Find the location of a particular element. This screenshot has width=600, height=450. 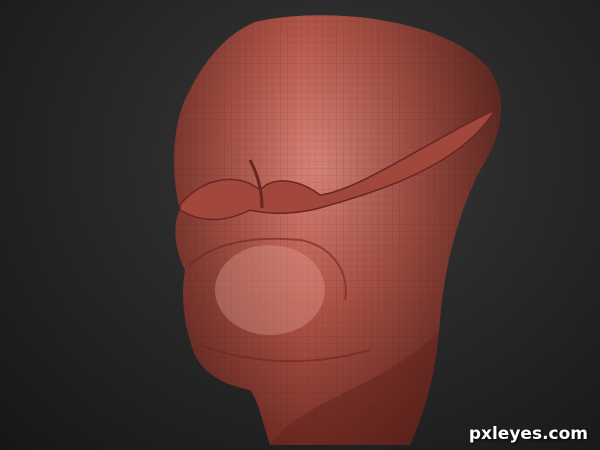

mouth-highlight is located at coordinates (270, 290).